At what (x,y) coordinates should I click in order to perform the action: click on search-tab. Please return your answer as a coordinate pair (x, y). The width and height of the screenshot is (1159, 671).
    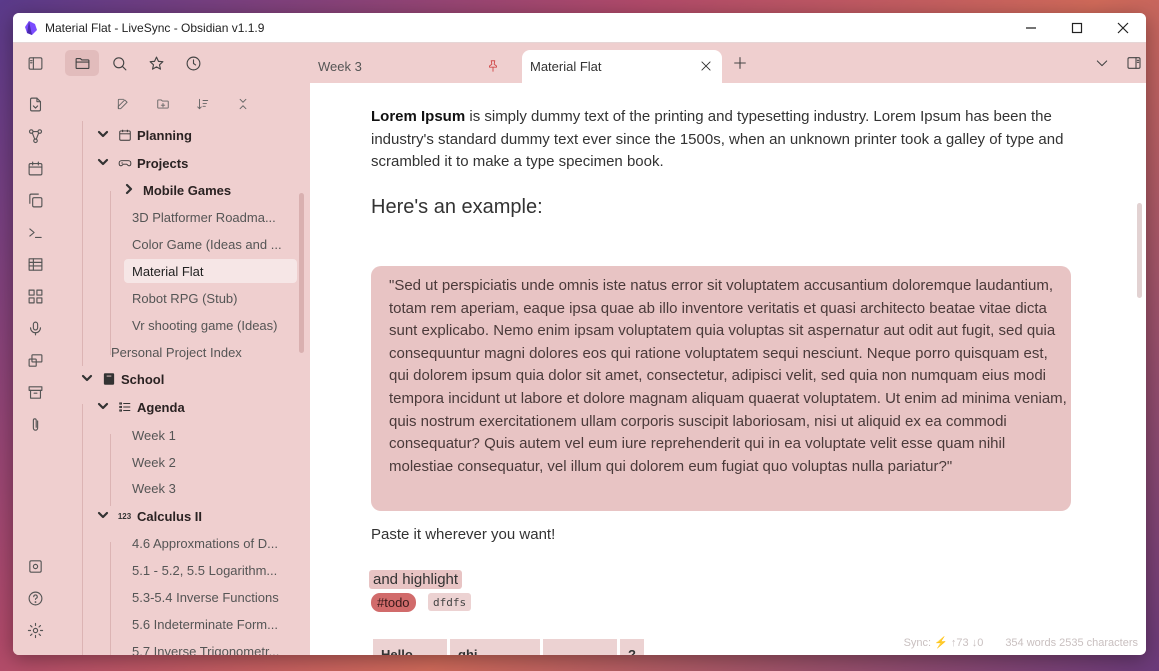
    Looking at the image, I should click on (119, 63).